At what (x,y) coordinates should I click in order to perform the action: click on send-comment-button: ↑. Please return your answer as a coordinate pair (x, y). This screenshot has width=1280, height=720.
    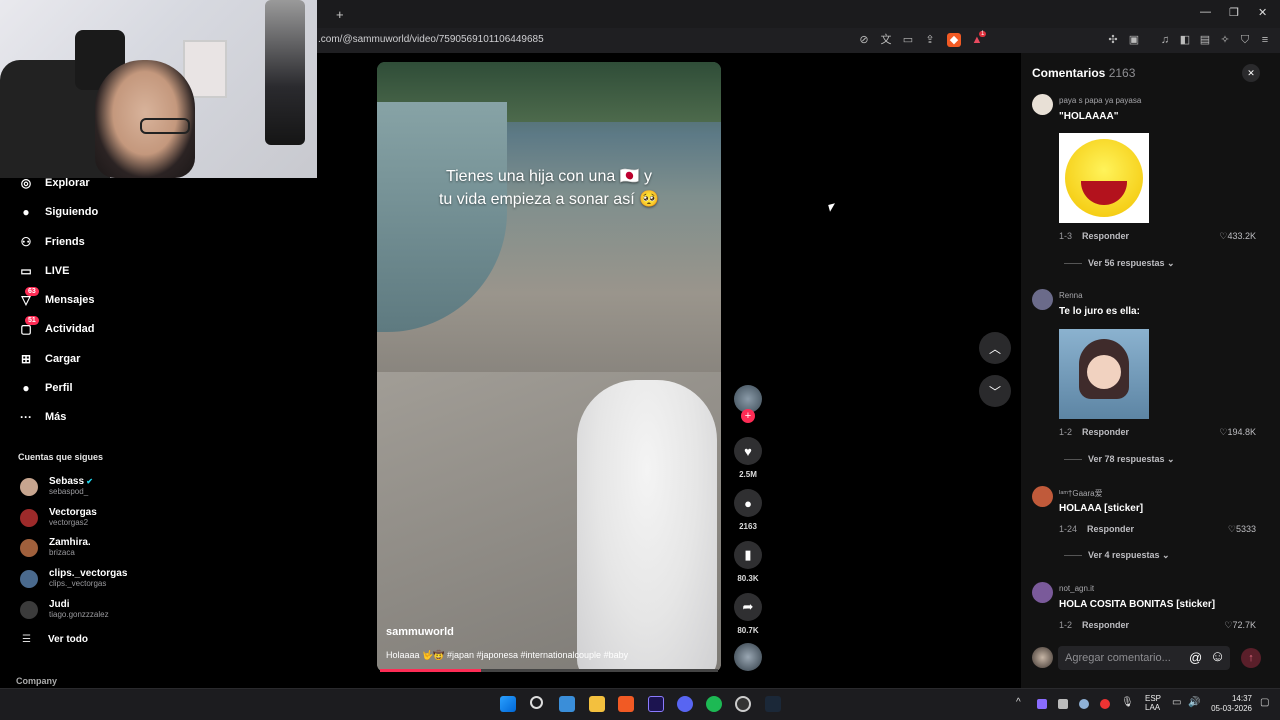
    Looking at the image, I should click on (1251, 658).